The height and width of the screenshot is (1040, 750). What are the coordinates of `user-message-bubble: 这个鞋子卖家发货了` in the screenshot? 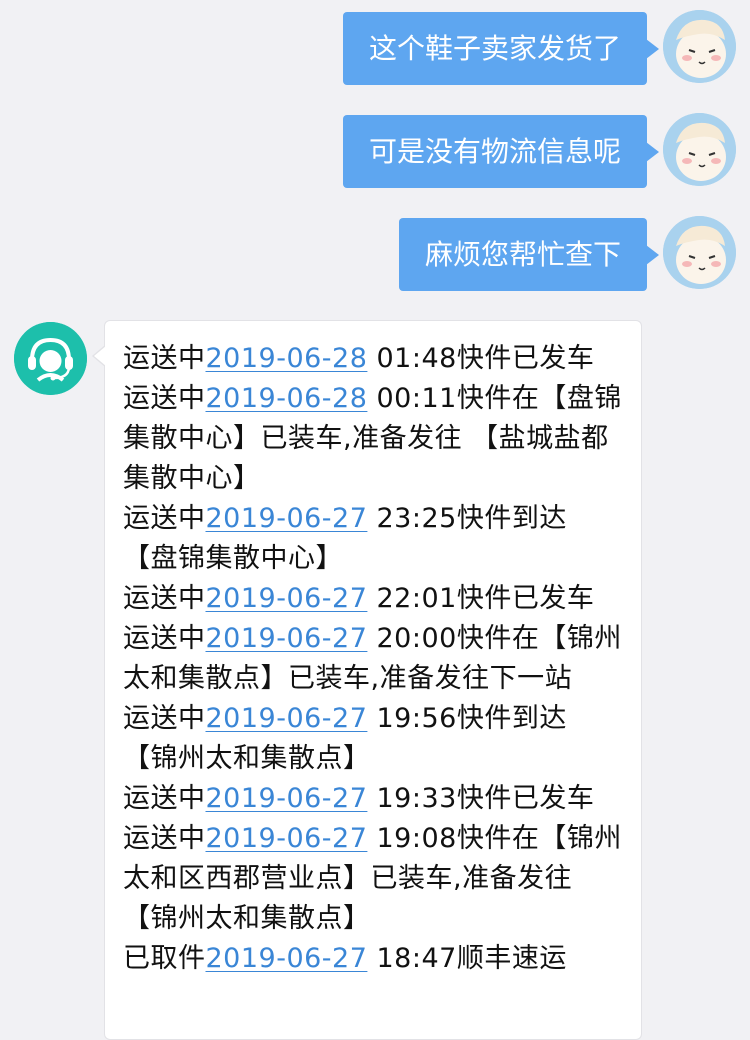 It's located at (501, 48).